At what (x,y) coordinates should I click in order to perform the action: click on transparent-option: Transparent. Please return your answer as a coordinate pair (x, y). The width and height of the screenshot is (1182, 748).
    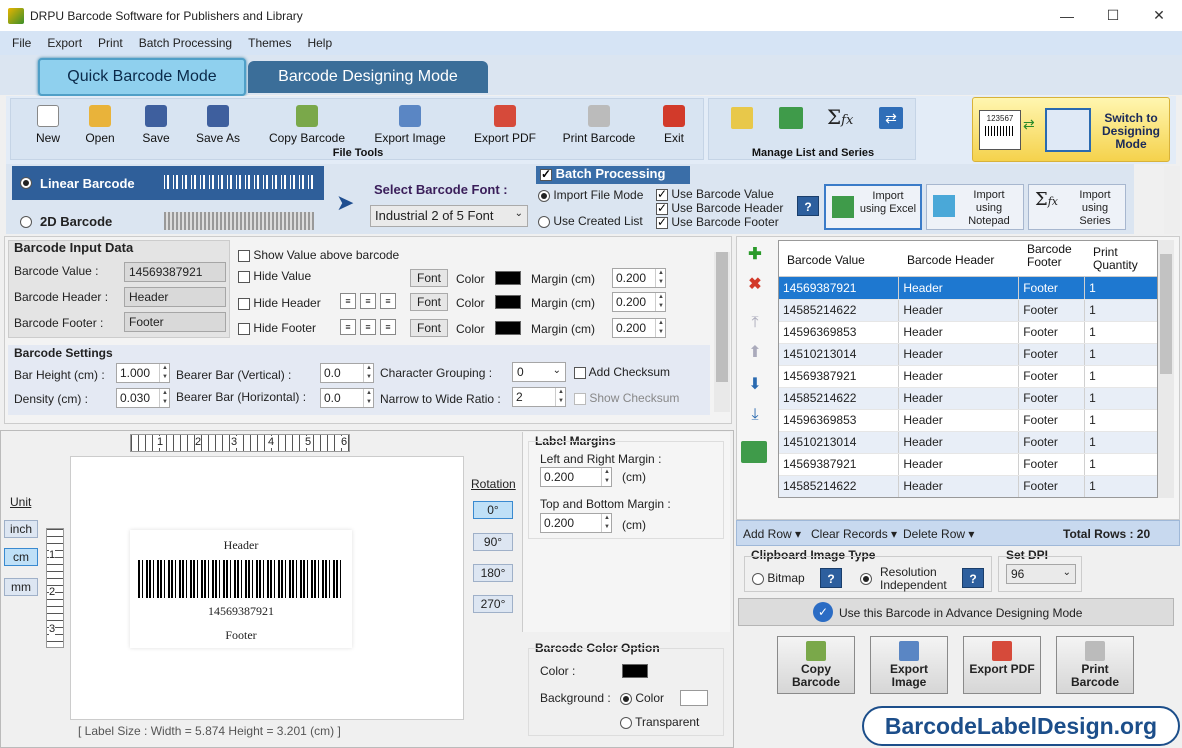
    Looking at the image, I should click on (659, 722).